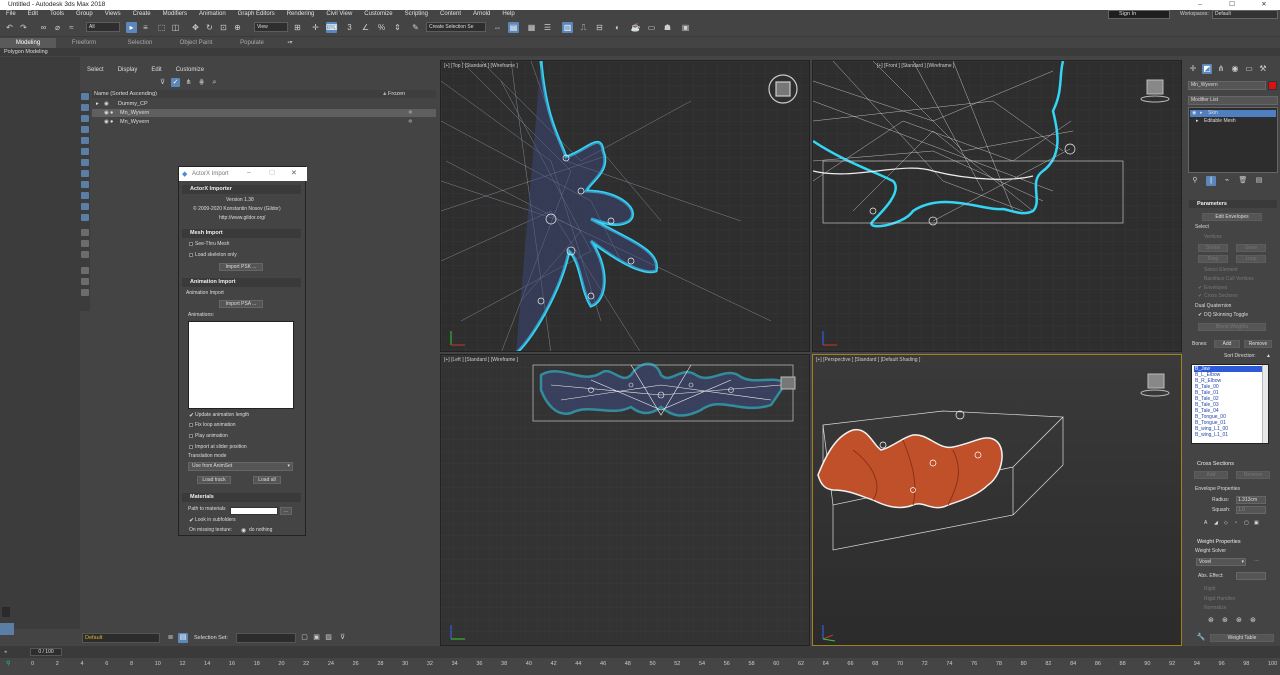 This screenshot has height=675, width=1280. What do you see at coordinates (85, 292) in the screenshot?
I see `display-options-icon` at bounding box center [85, 292].